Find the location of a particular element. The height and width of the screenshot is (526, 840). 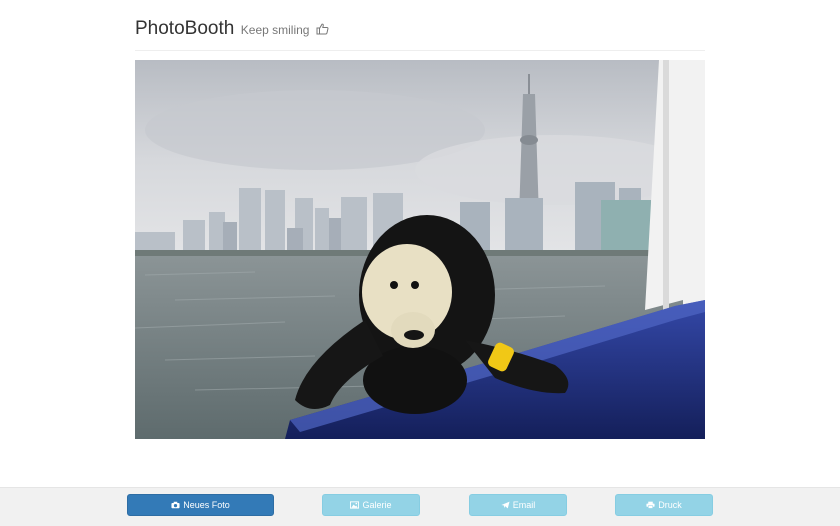

app-subtitle: Keep smiling is located at coordinates (275, 30).